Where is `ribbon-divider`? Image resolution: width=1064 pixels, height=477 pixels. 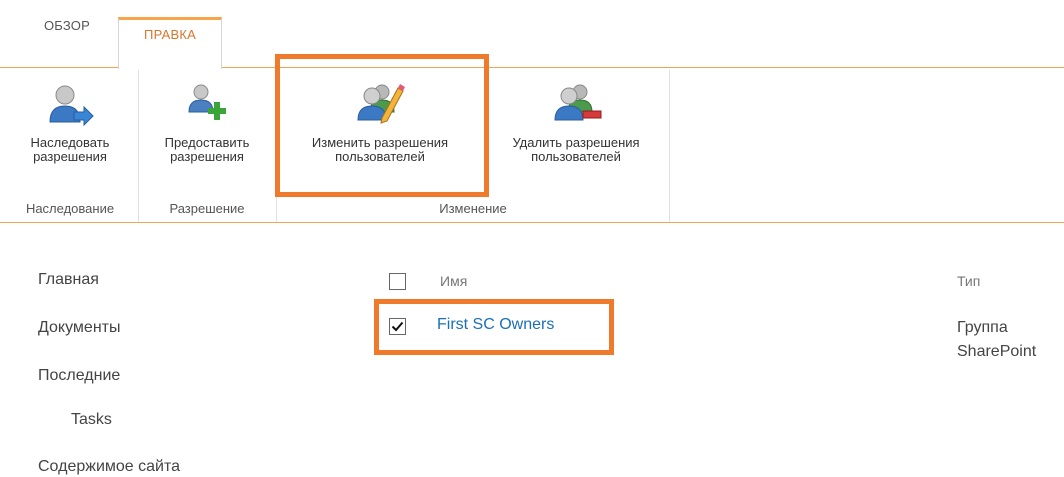 ribbon-divider is located at coordinates (532, 222).